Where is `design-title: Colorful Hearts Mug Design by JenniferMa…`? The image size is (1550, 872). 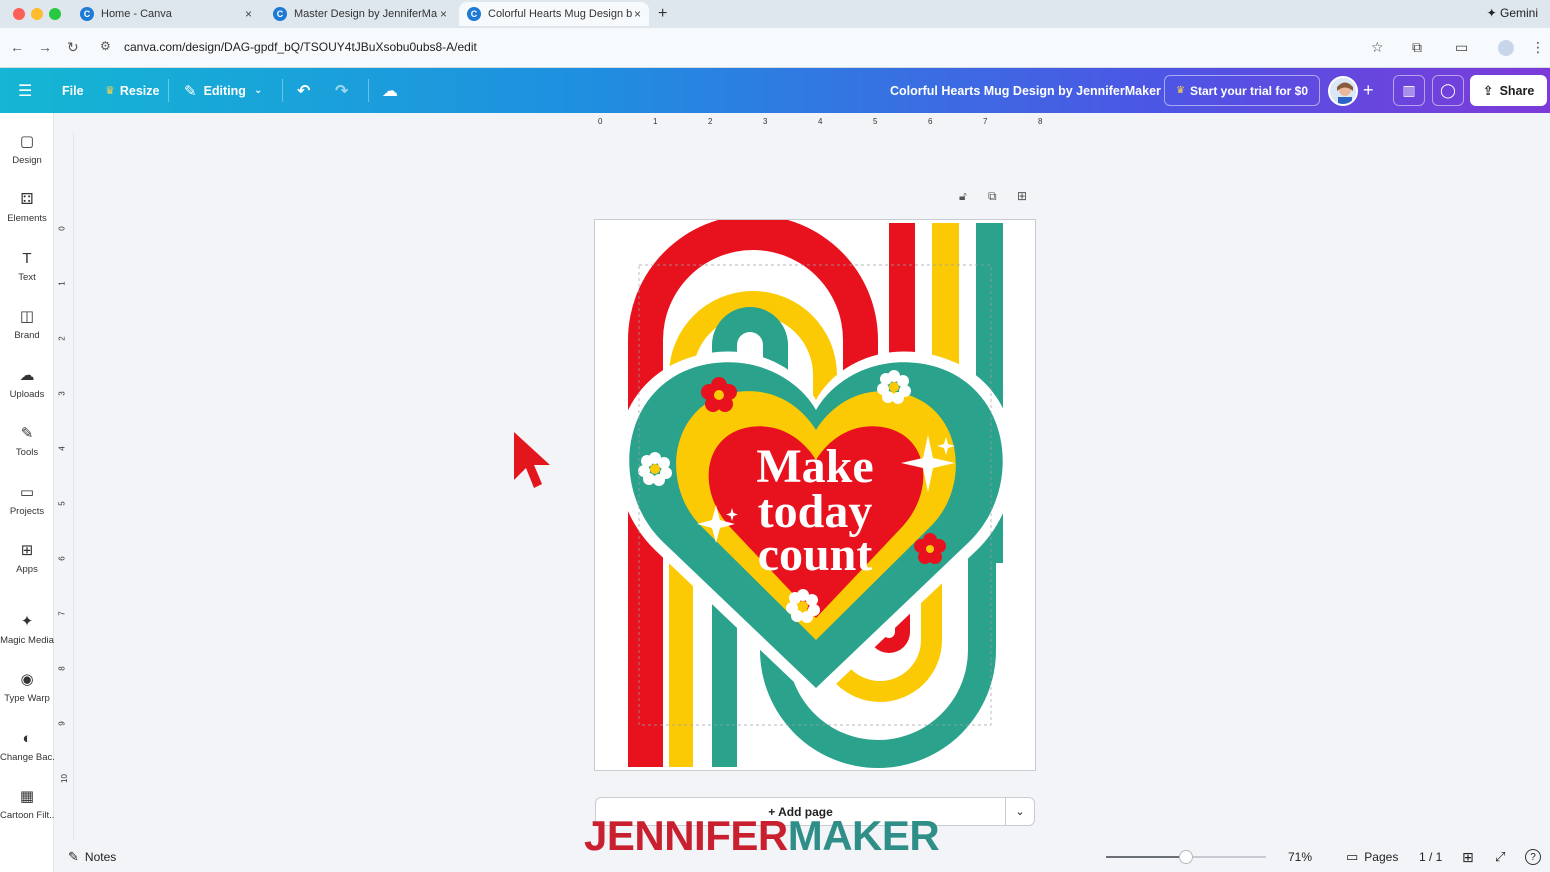 design-title: Colorful Hearts Mug Design by JenniferMa… is located at coordinates (1025, 90).